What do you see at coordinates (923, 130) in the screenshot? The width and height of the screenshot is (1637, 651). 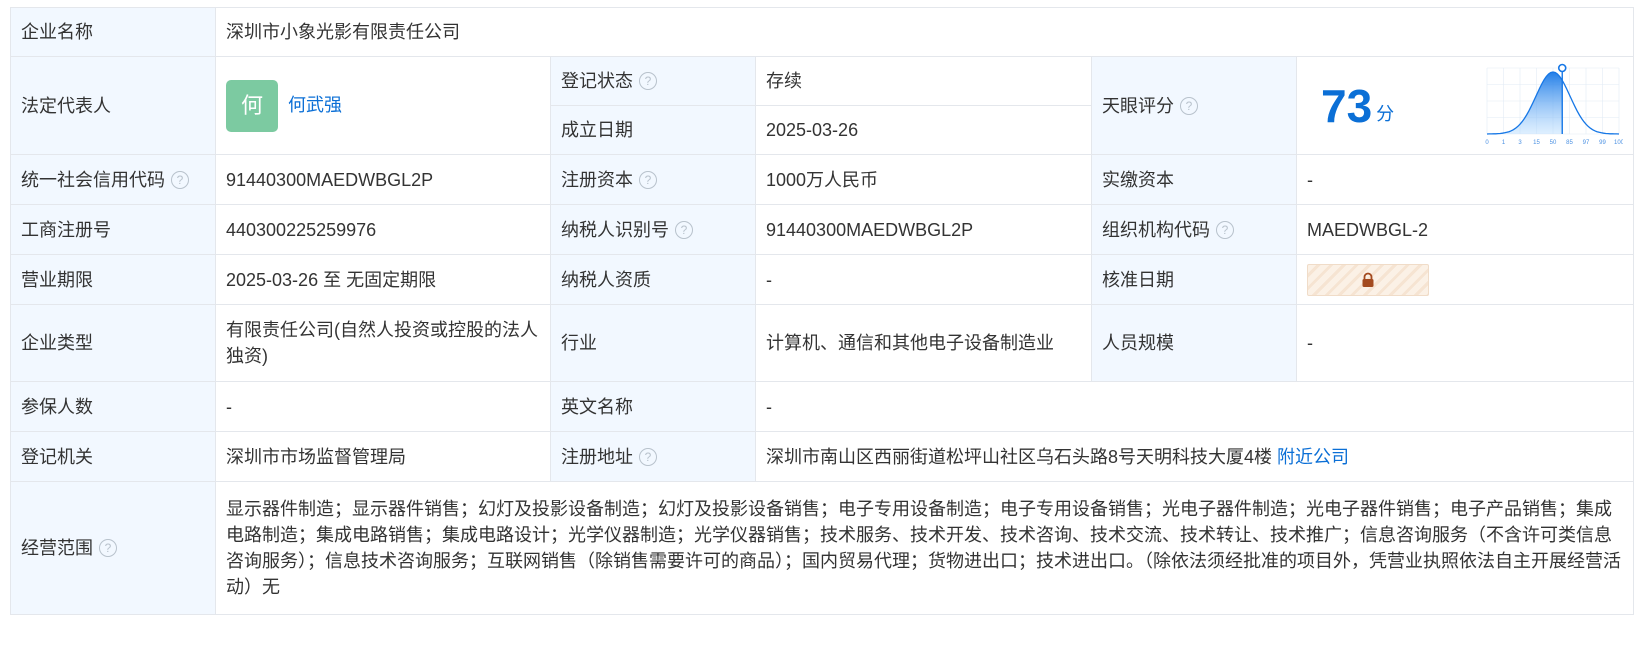 I see `found-date-value: 2025-03-26` at bounding box center [923, 130].